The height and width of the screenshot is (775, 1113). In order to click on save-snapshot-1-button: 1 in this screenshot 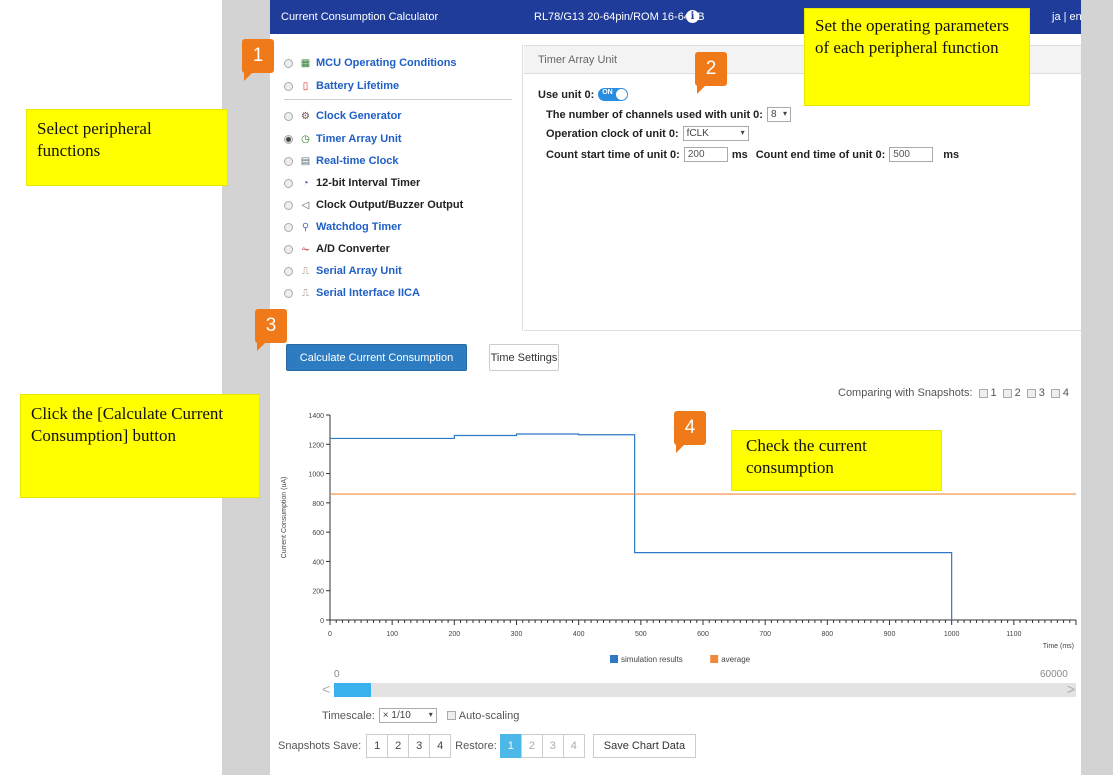, I will do `click(377, 746)`.